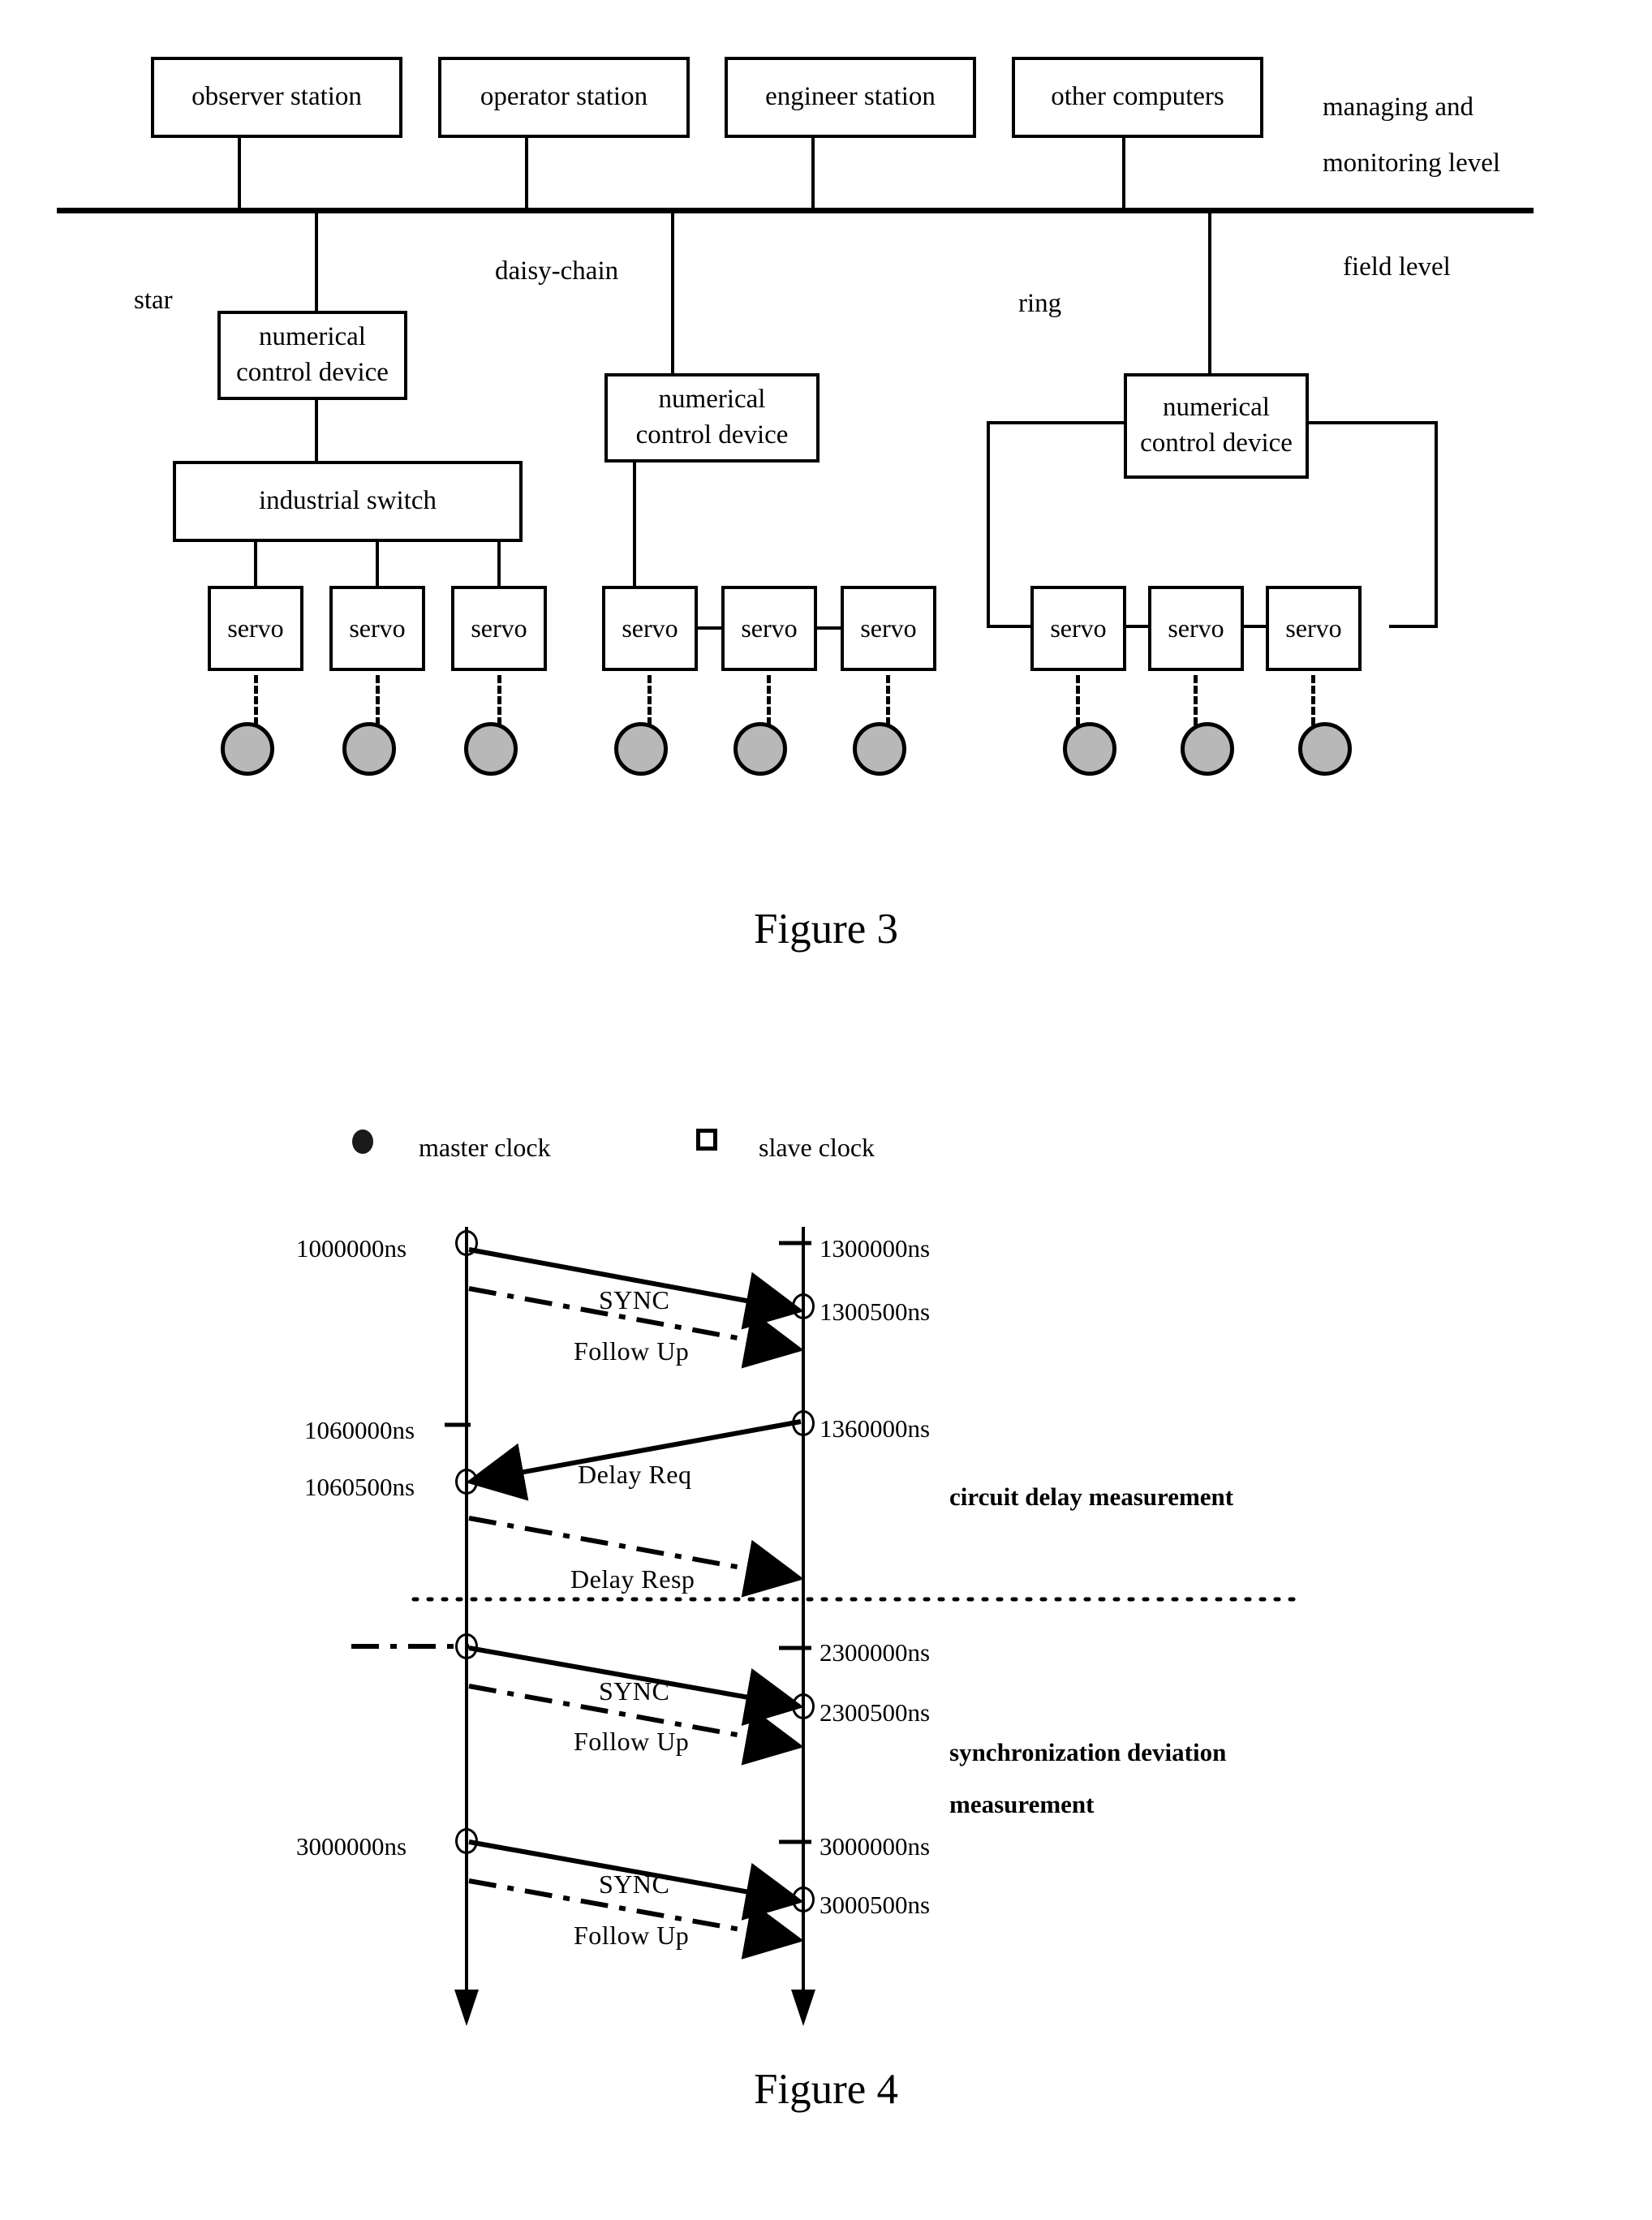  I want to click on timestamp-master-4: 3000000ns, so click(351, 1846).